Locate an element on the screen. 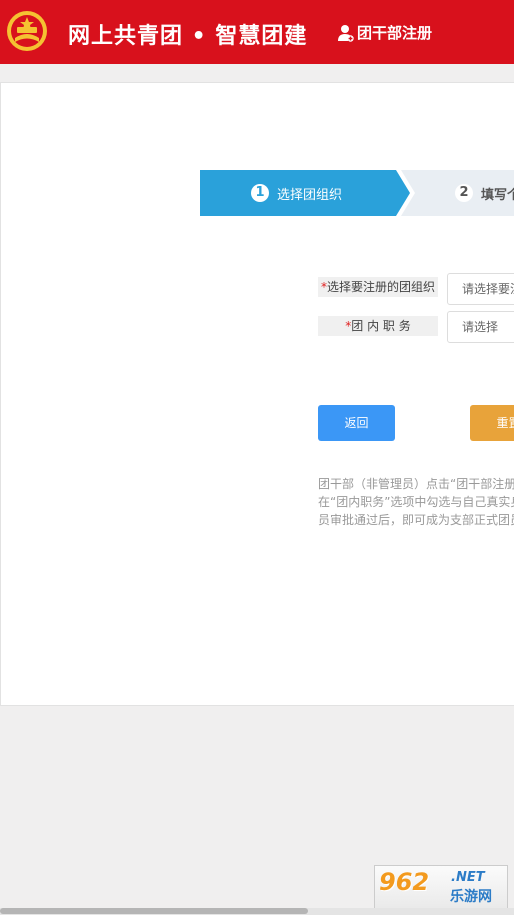  horizontal-scrollbar-thumb is located at coordinates (154, 911).